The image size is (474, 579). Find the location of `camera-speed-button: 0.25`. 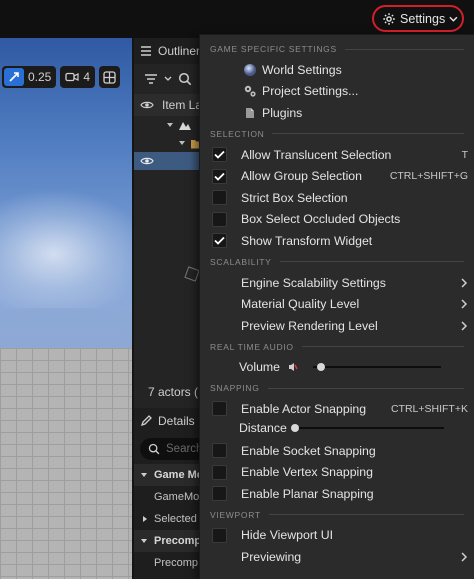

camera-speed-button: 0.25 is located at coordinates (29, 77).